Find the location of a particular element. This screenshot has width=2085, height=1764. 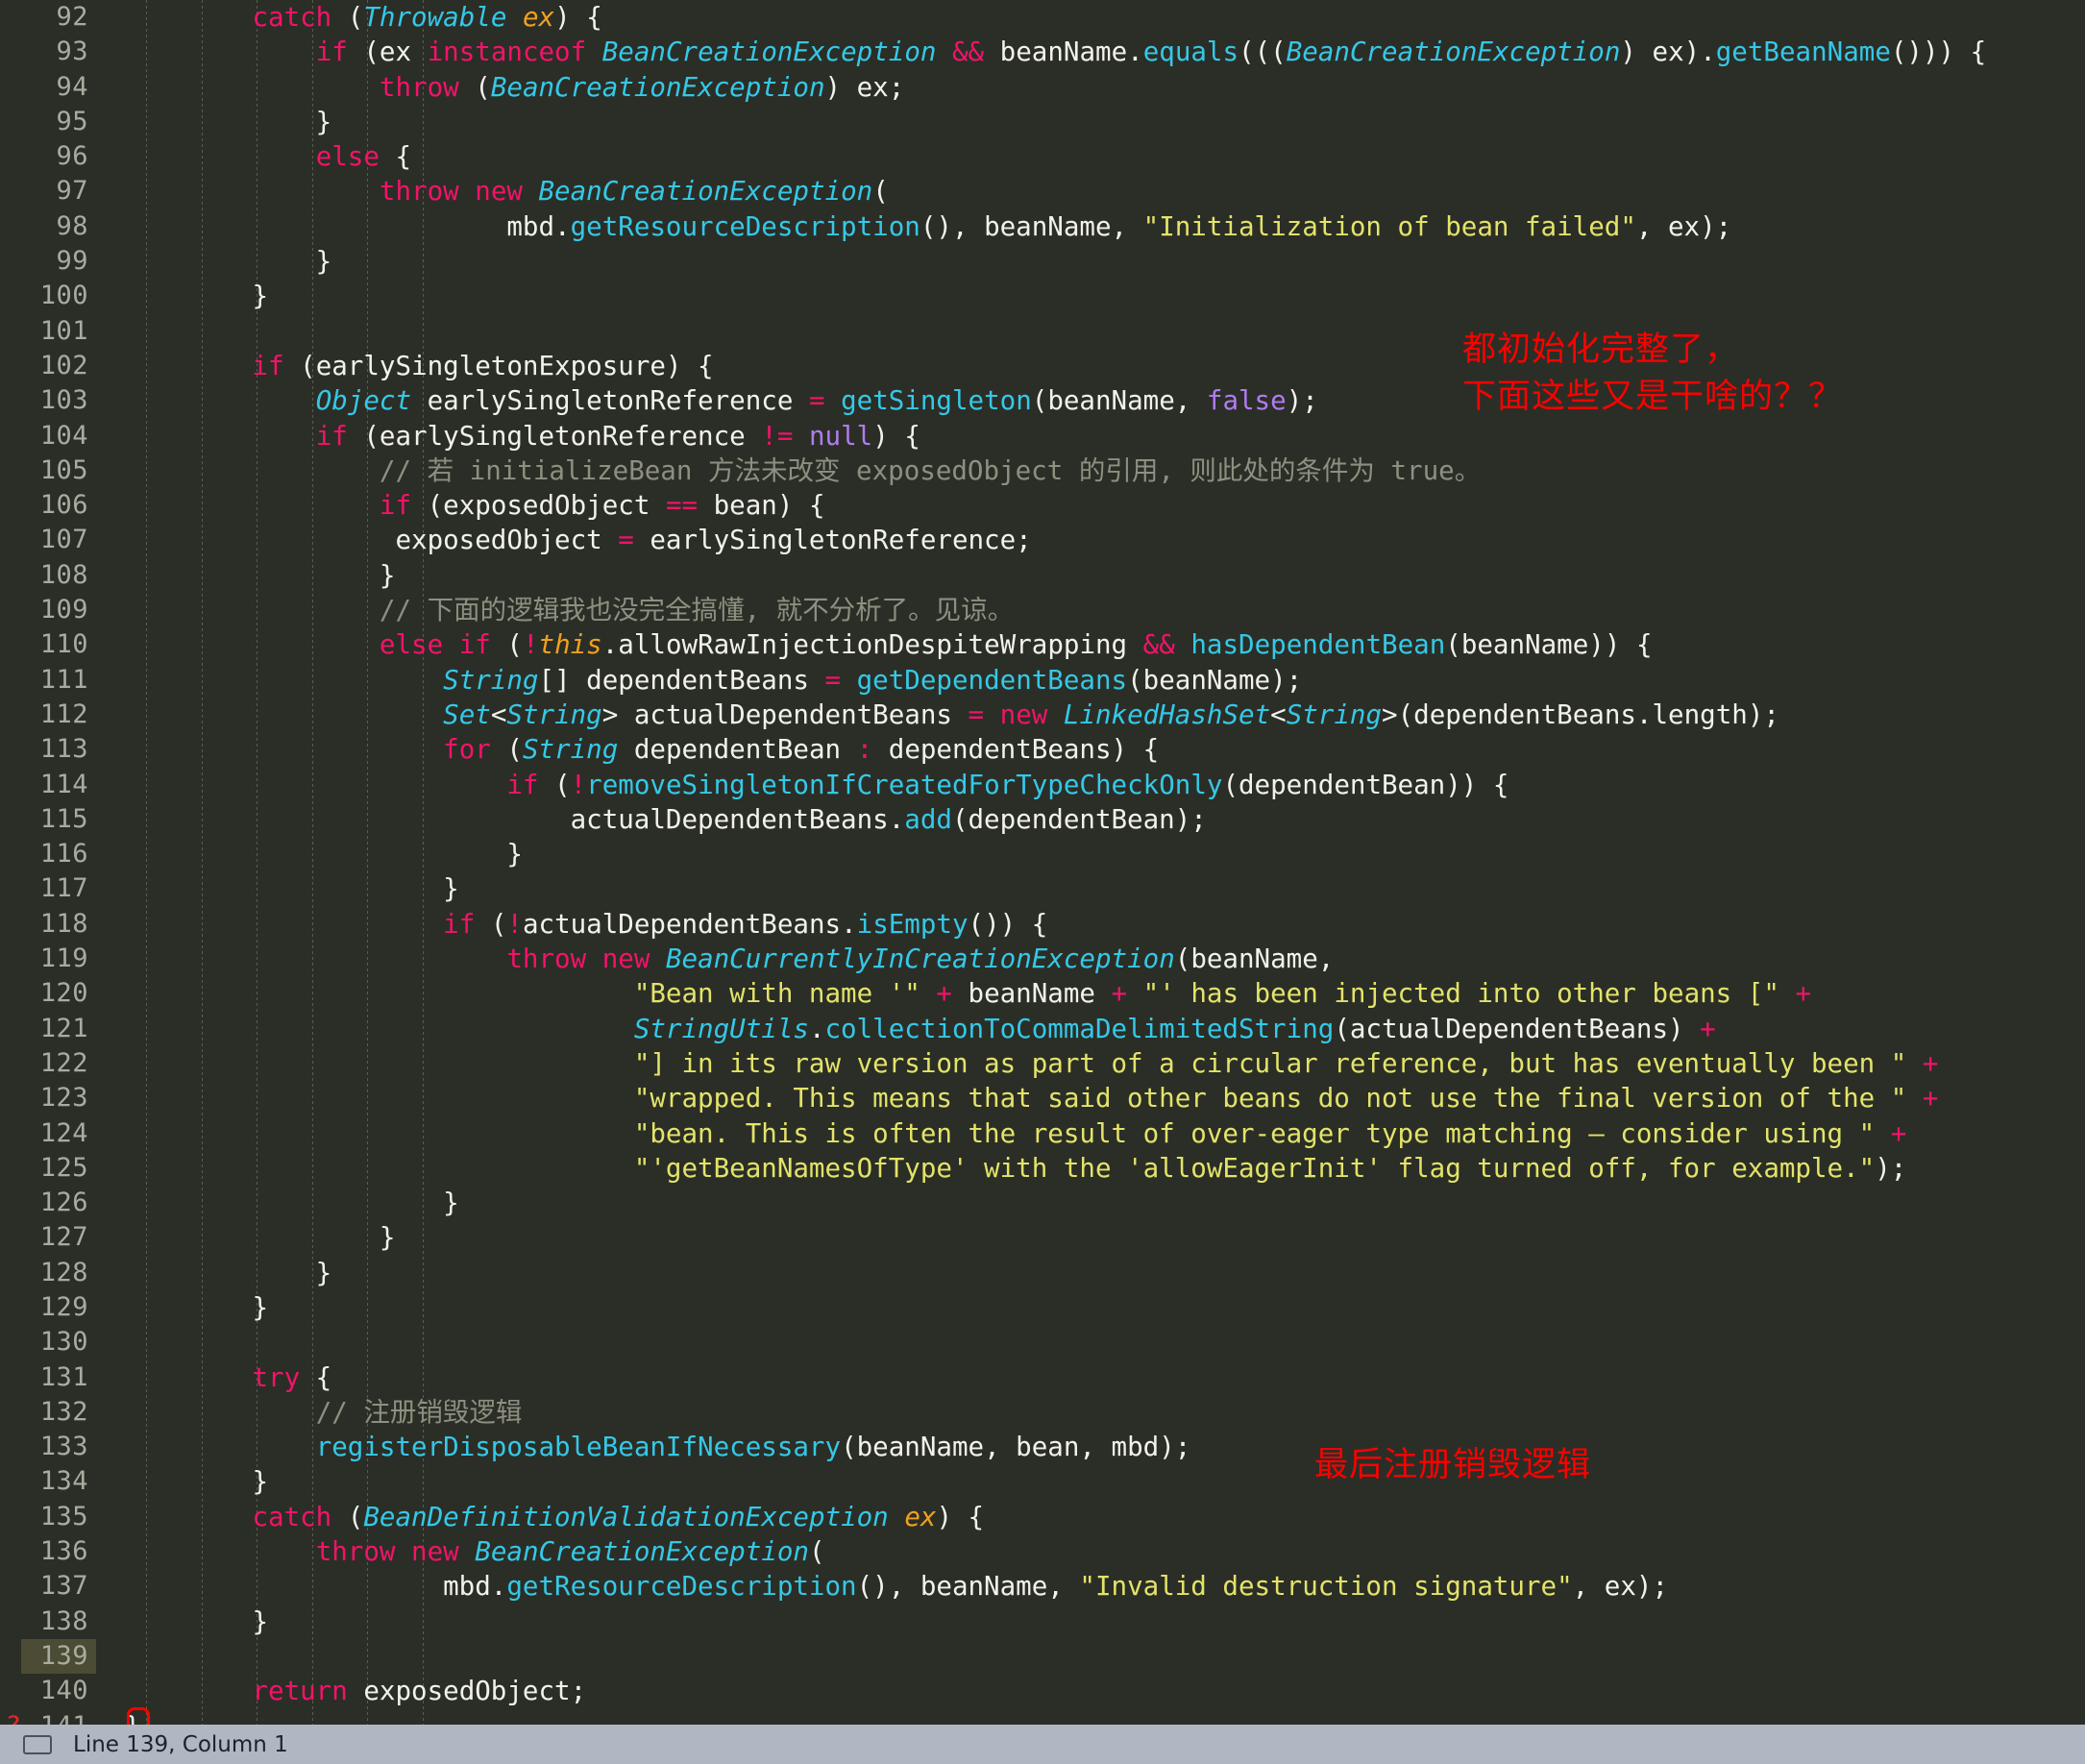

code-line: 97 throw new BeanCreationException( is located at coordinates (1042, 191).